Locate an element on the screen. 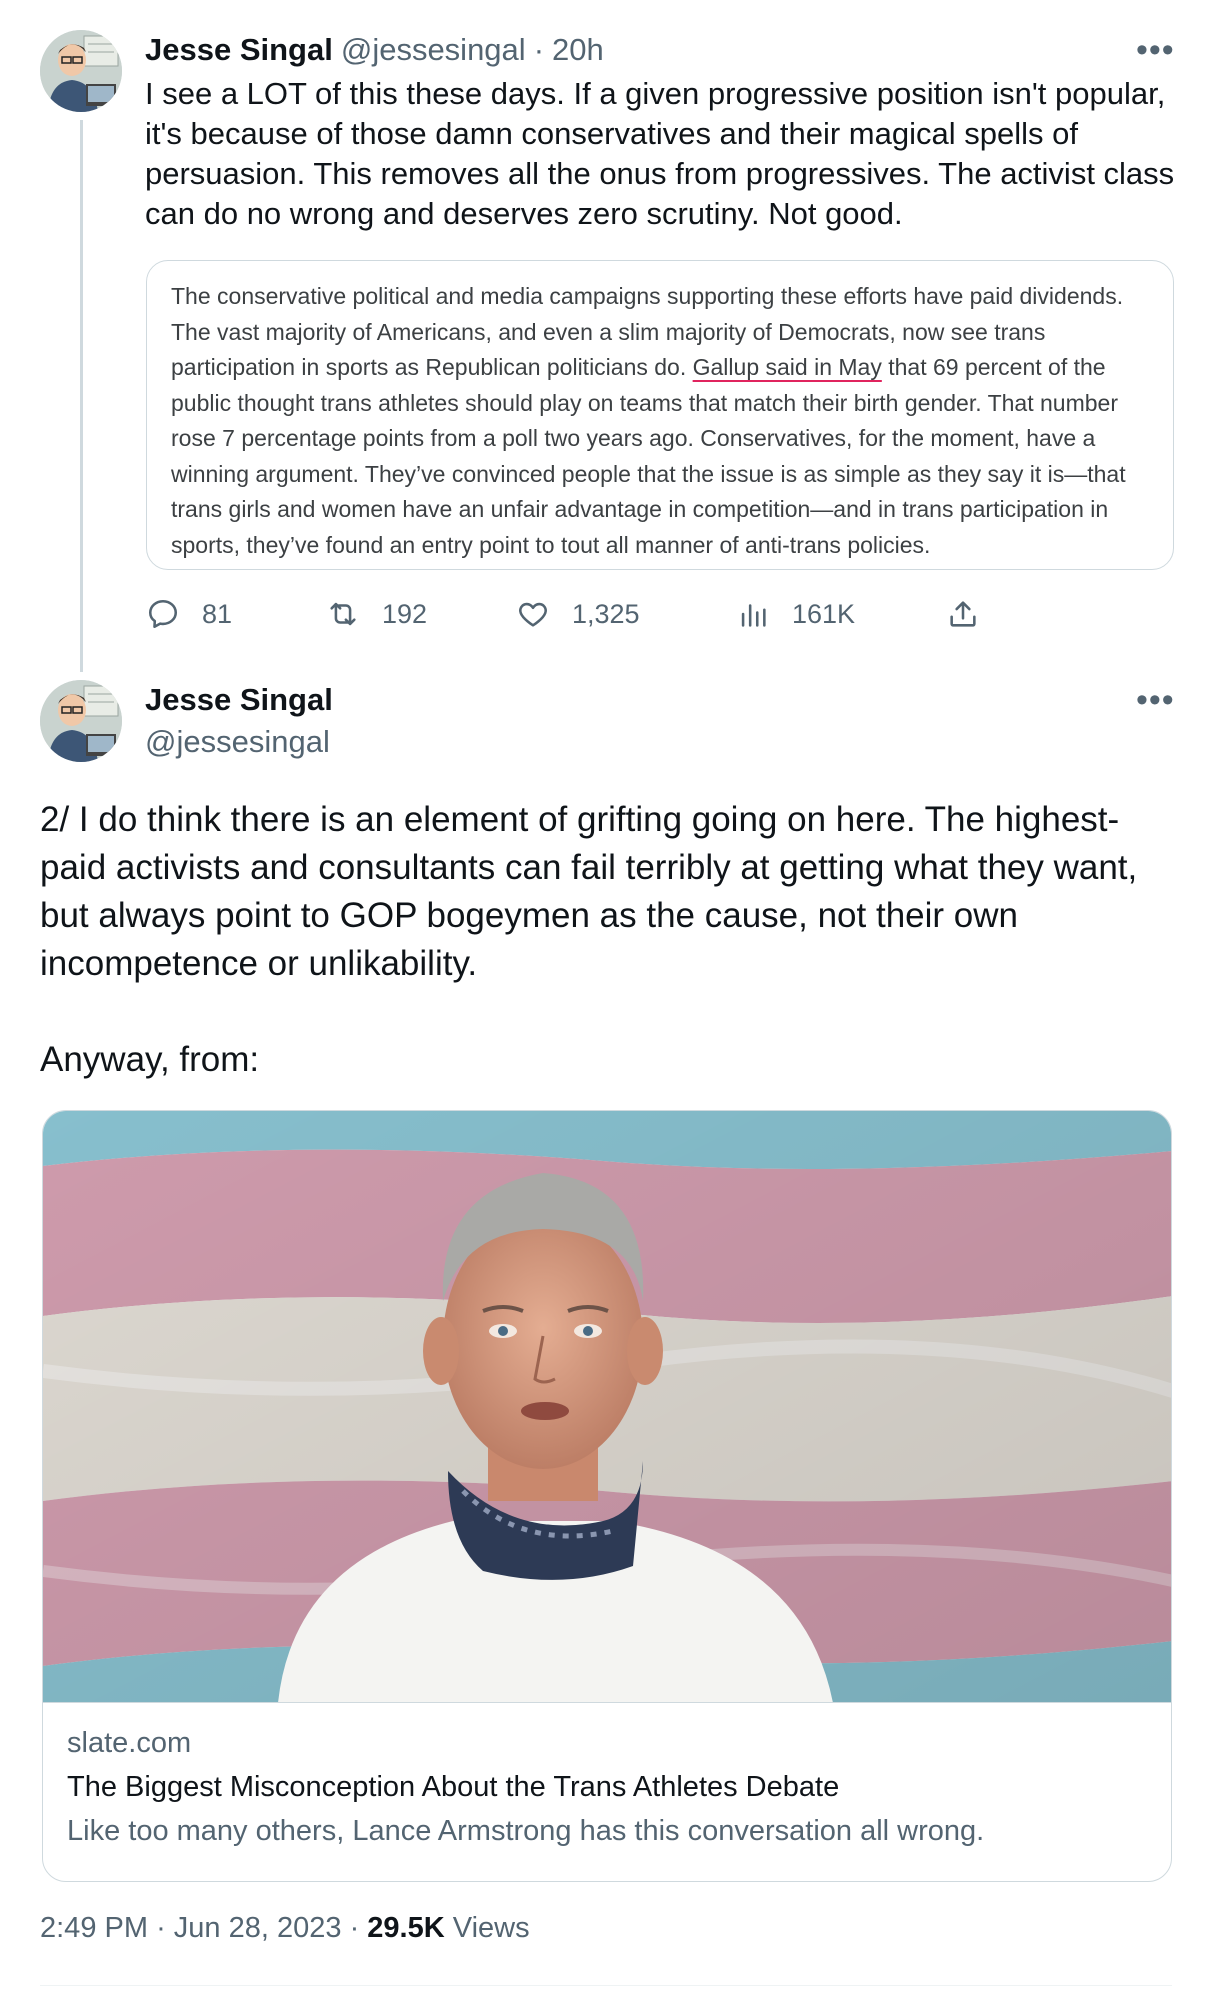 Image resolution: width=1212 pixels, height=1998 pixels. card-domain: slate.com is located at coordinates (129, 1743).